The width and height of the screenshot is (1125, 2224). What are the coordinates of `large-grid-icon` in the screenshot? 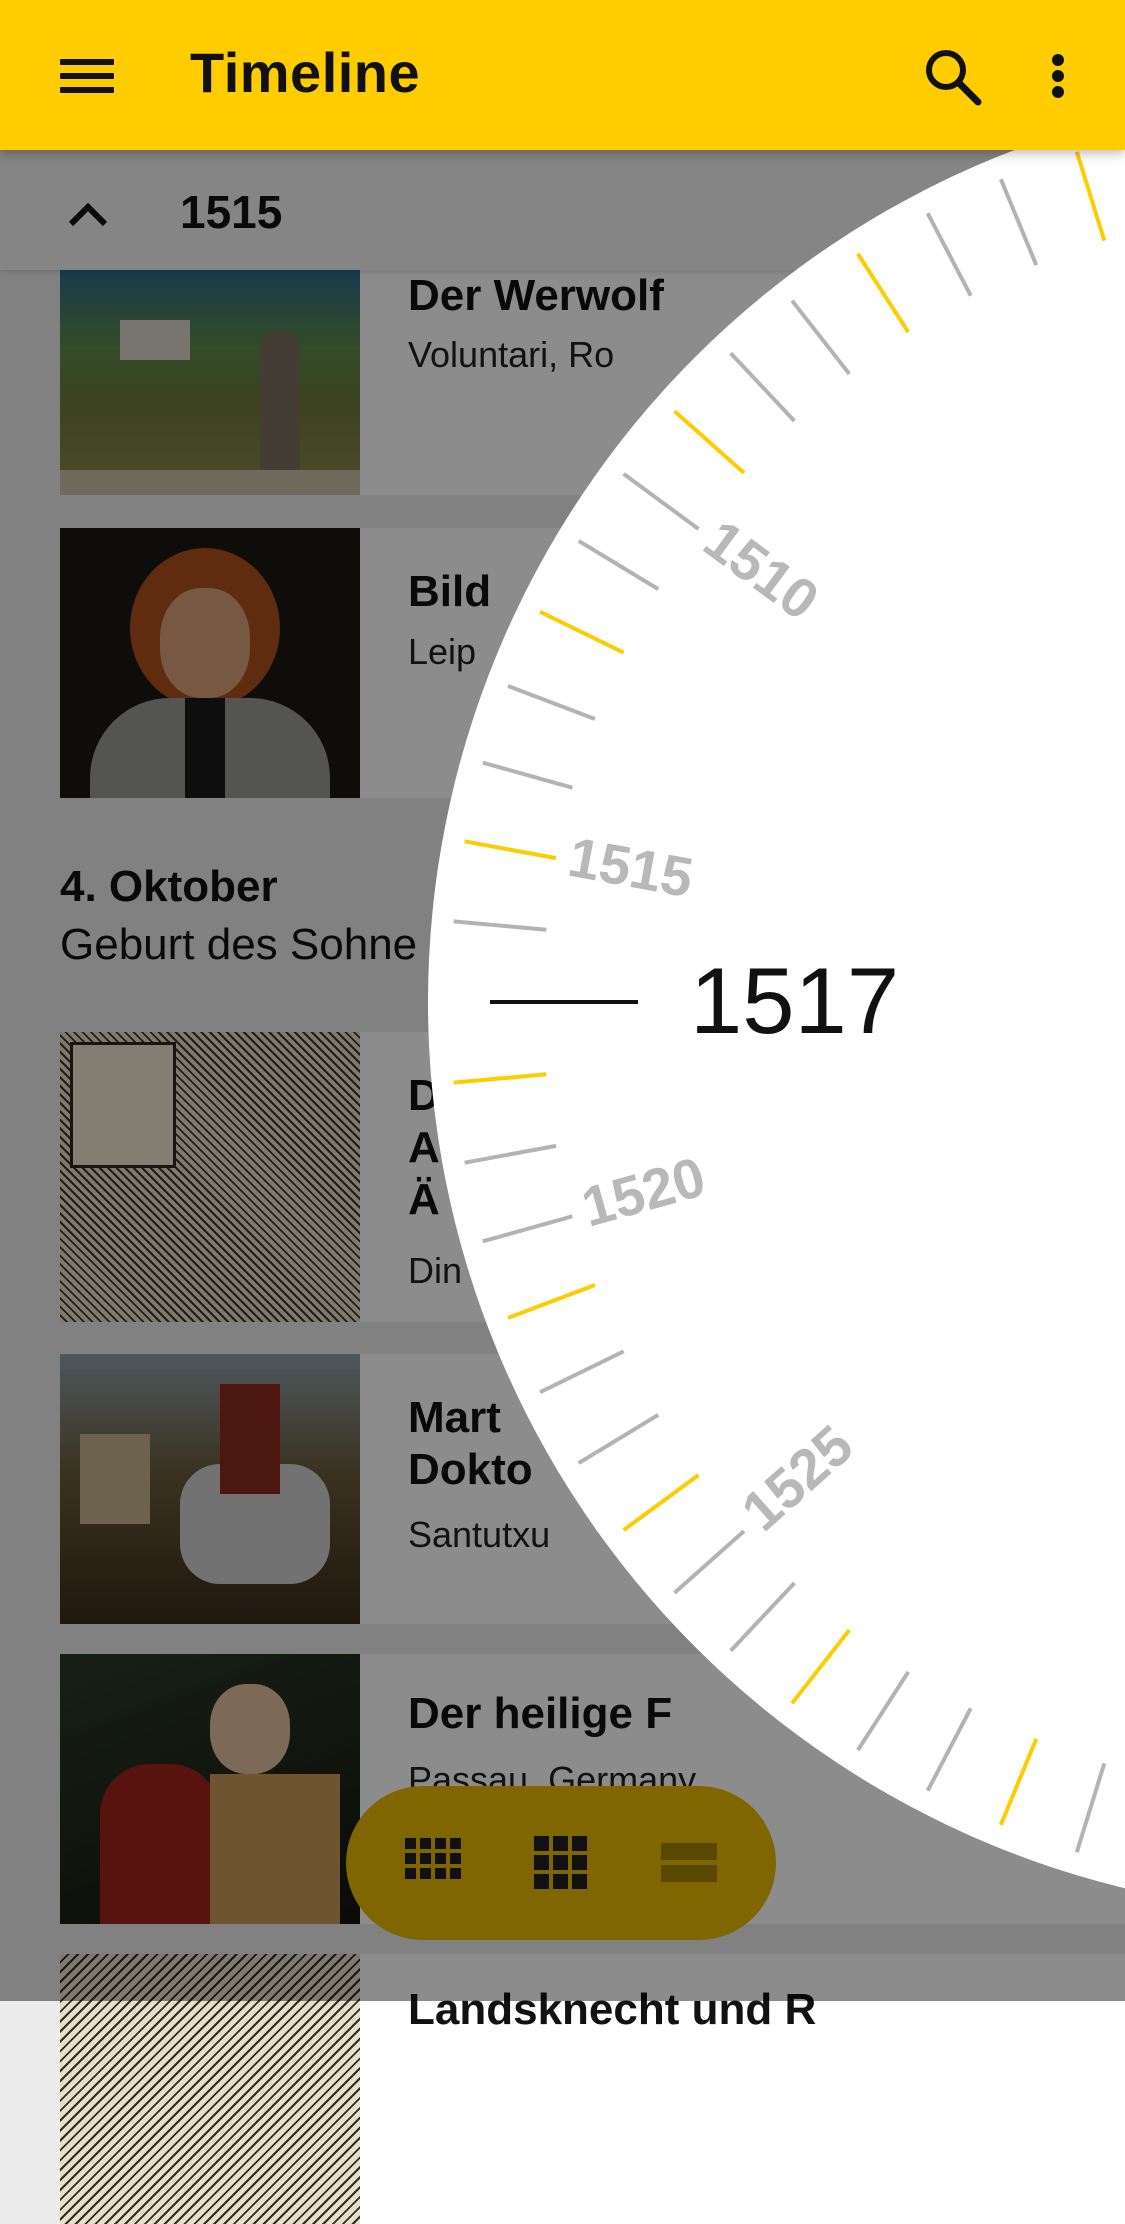 It's located at (561, 1863).